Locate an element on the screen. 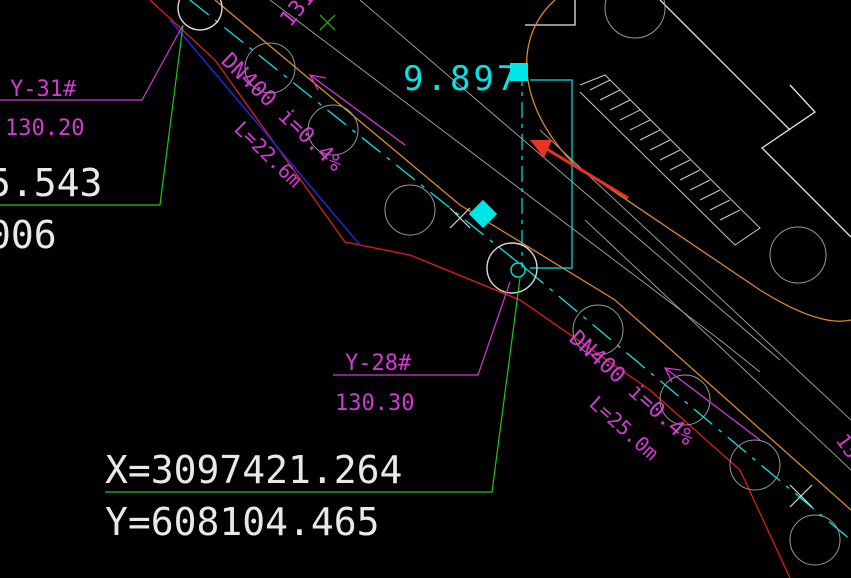 The width and height of the screenshot is (851, 578). manhole-y28-inner is located at coordinates (518, 270).